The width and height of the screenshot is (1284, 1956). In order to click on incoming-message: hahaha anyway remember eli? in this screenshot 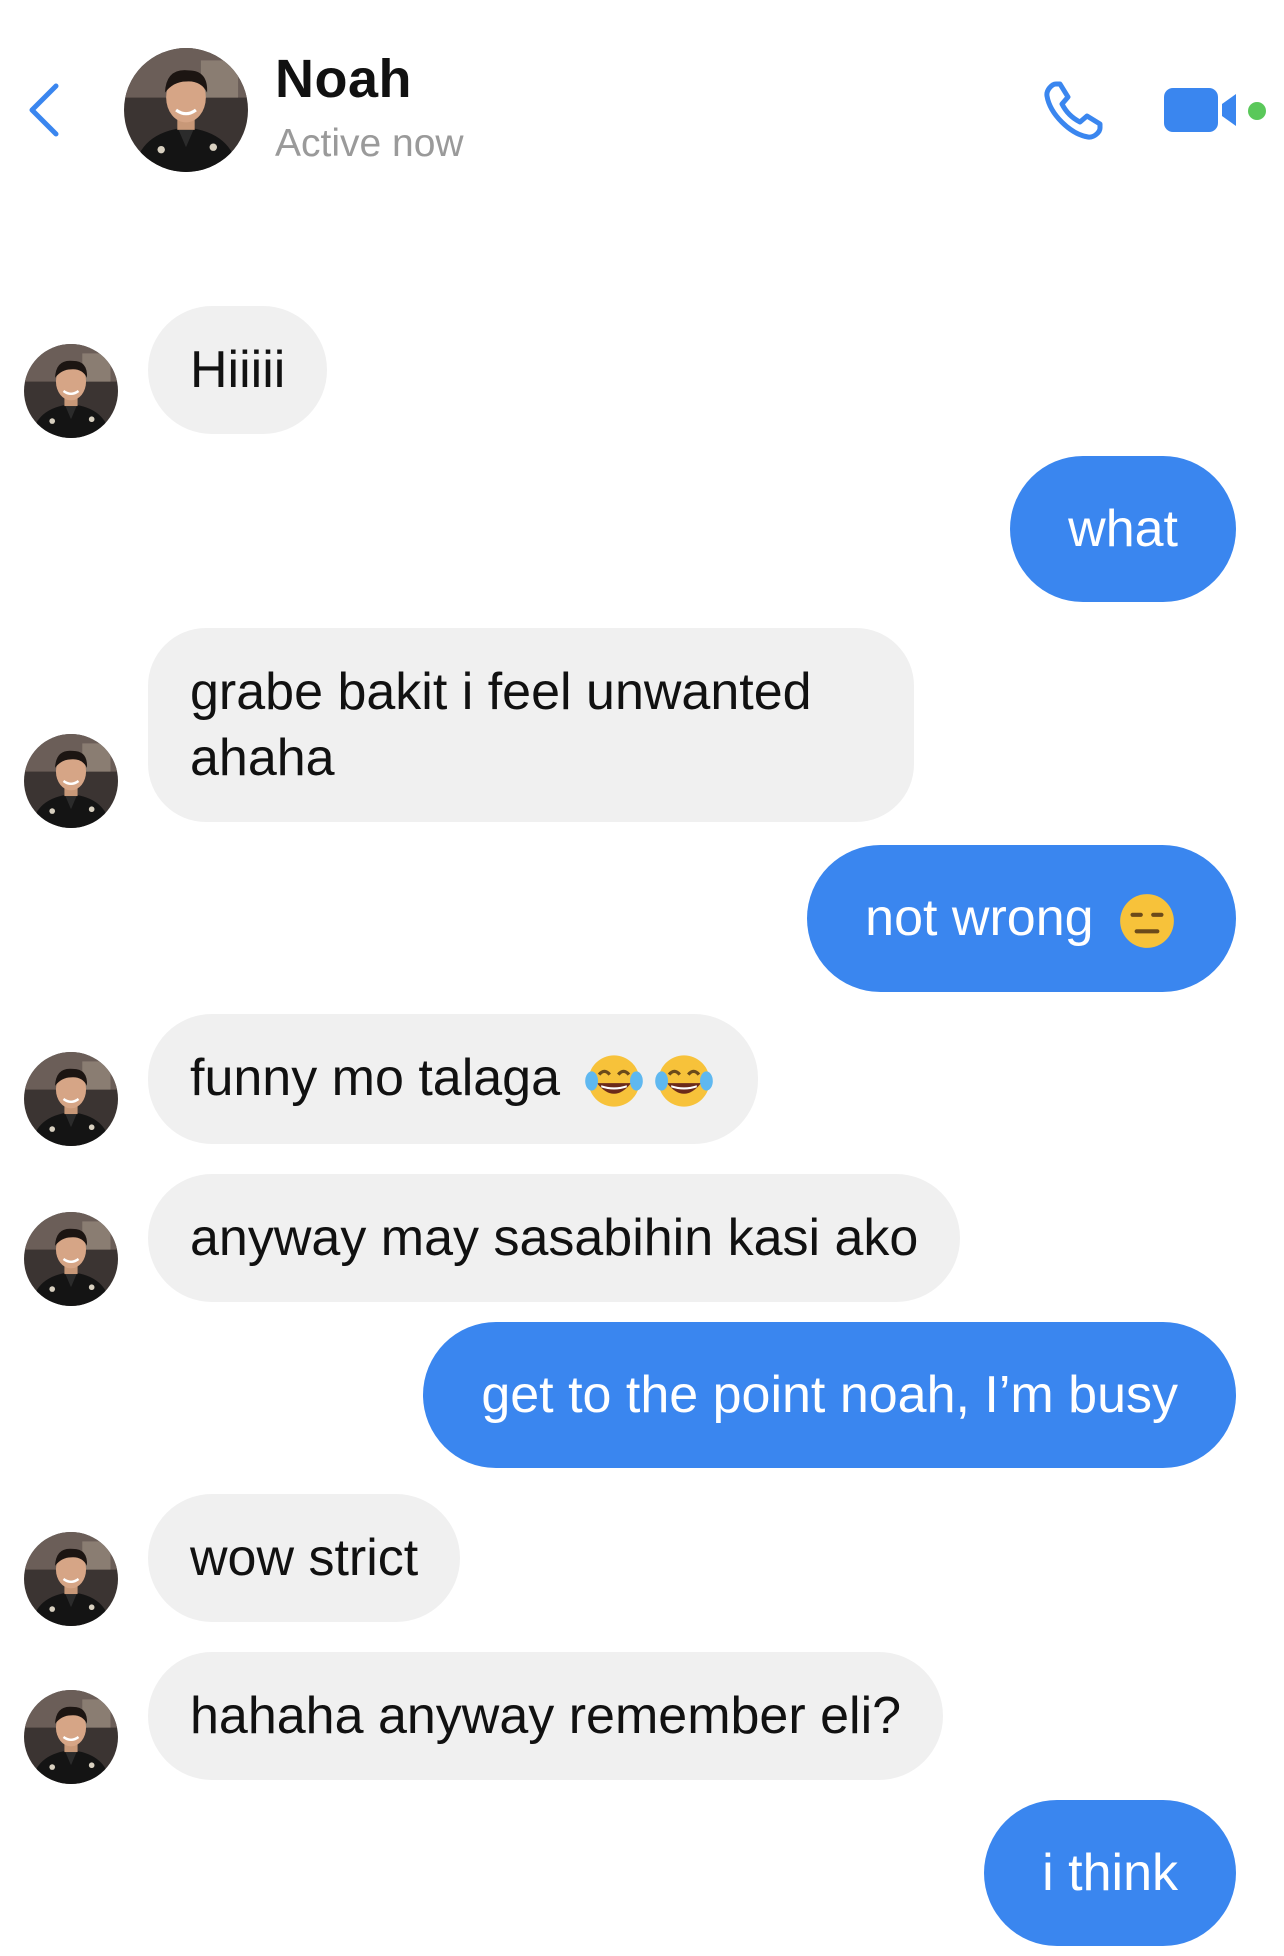, I will do `click(546, 1716)`.